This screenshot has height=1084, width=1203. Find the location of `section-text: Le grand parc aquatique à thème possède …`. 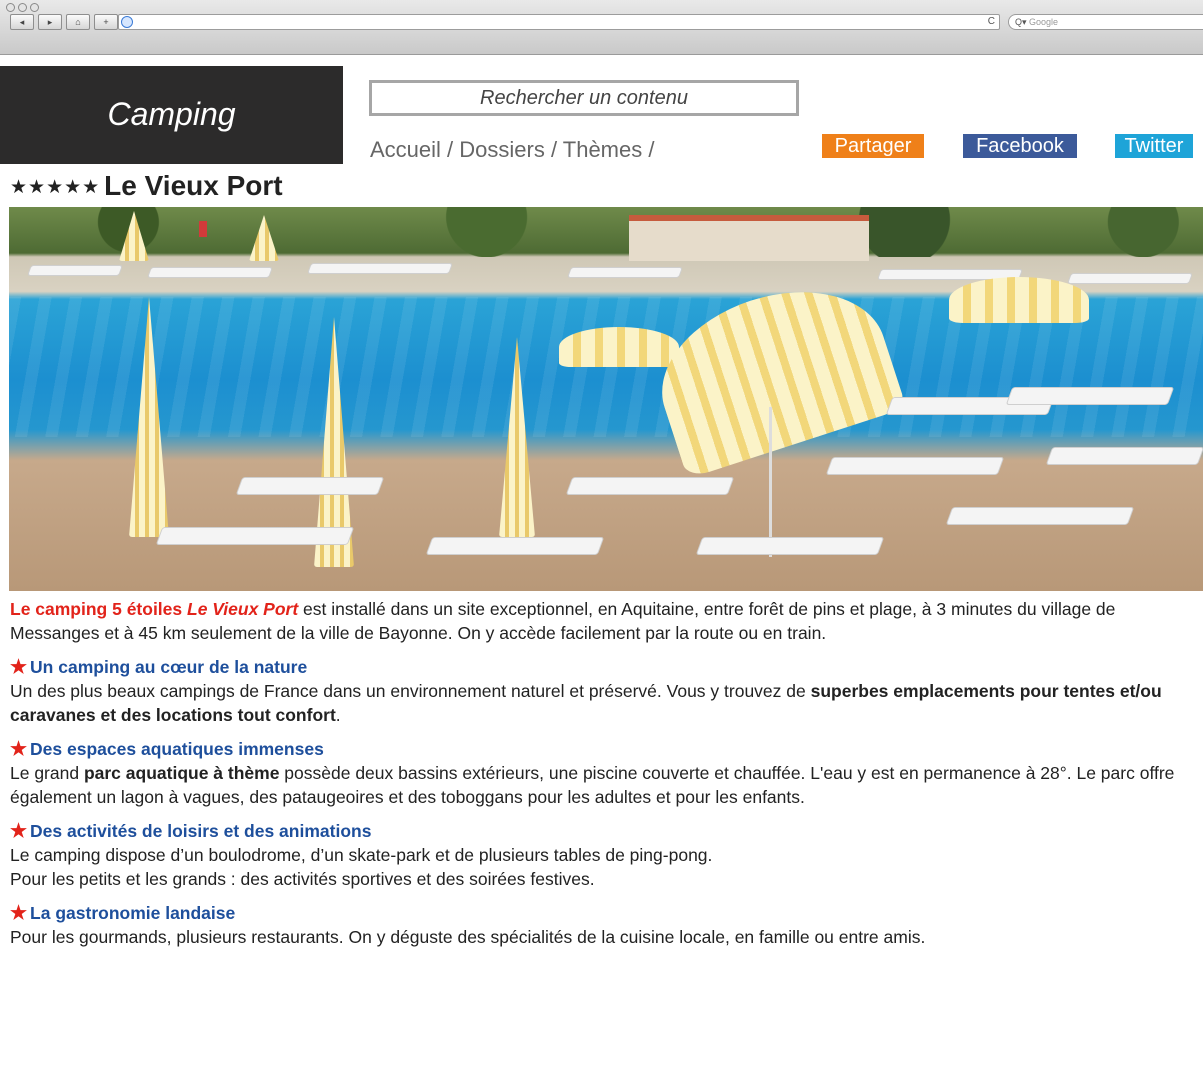

section-text: Le grand parc aquatique à thème possède … is located at coordinates (602, 785).